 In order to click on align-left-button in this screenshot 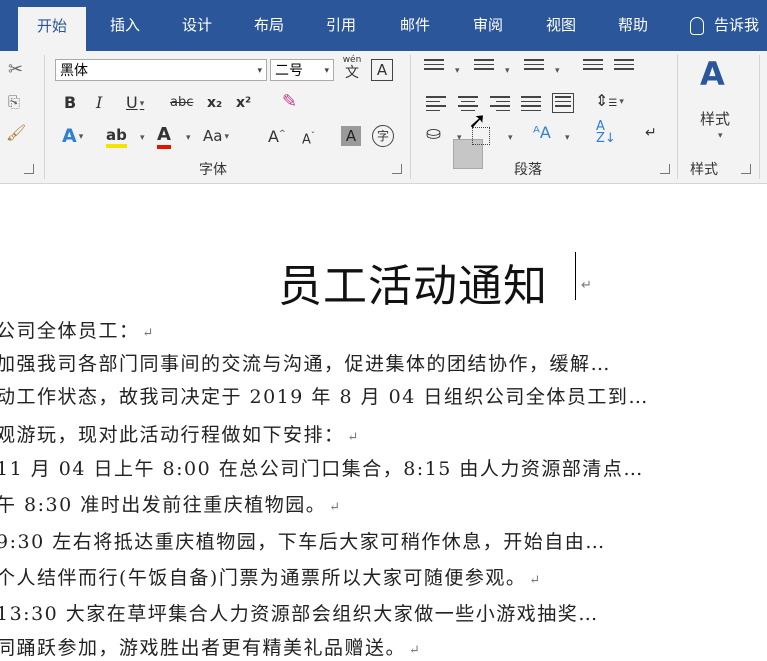, I will do `click(436, 105)`.